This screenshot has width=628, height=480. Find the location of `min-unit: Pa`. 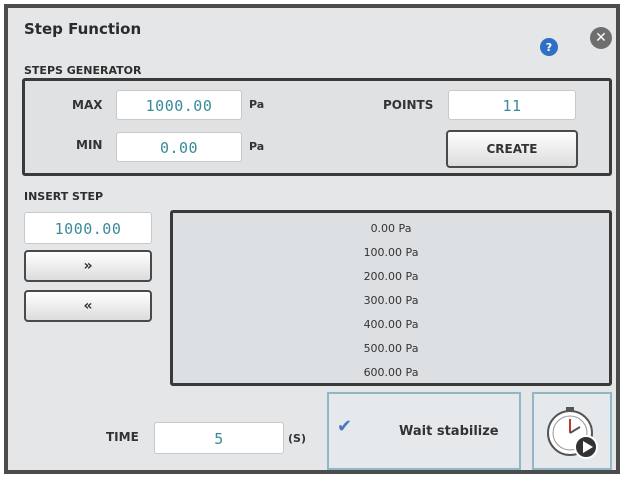

min-unit: Pa is located at coordinates (257, 146).